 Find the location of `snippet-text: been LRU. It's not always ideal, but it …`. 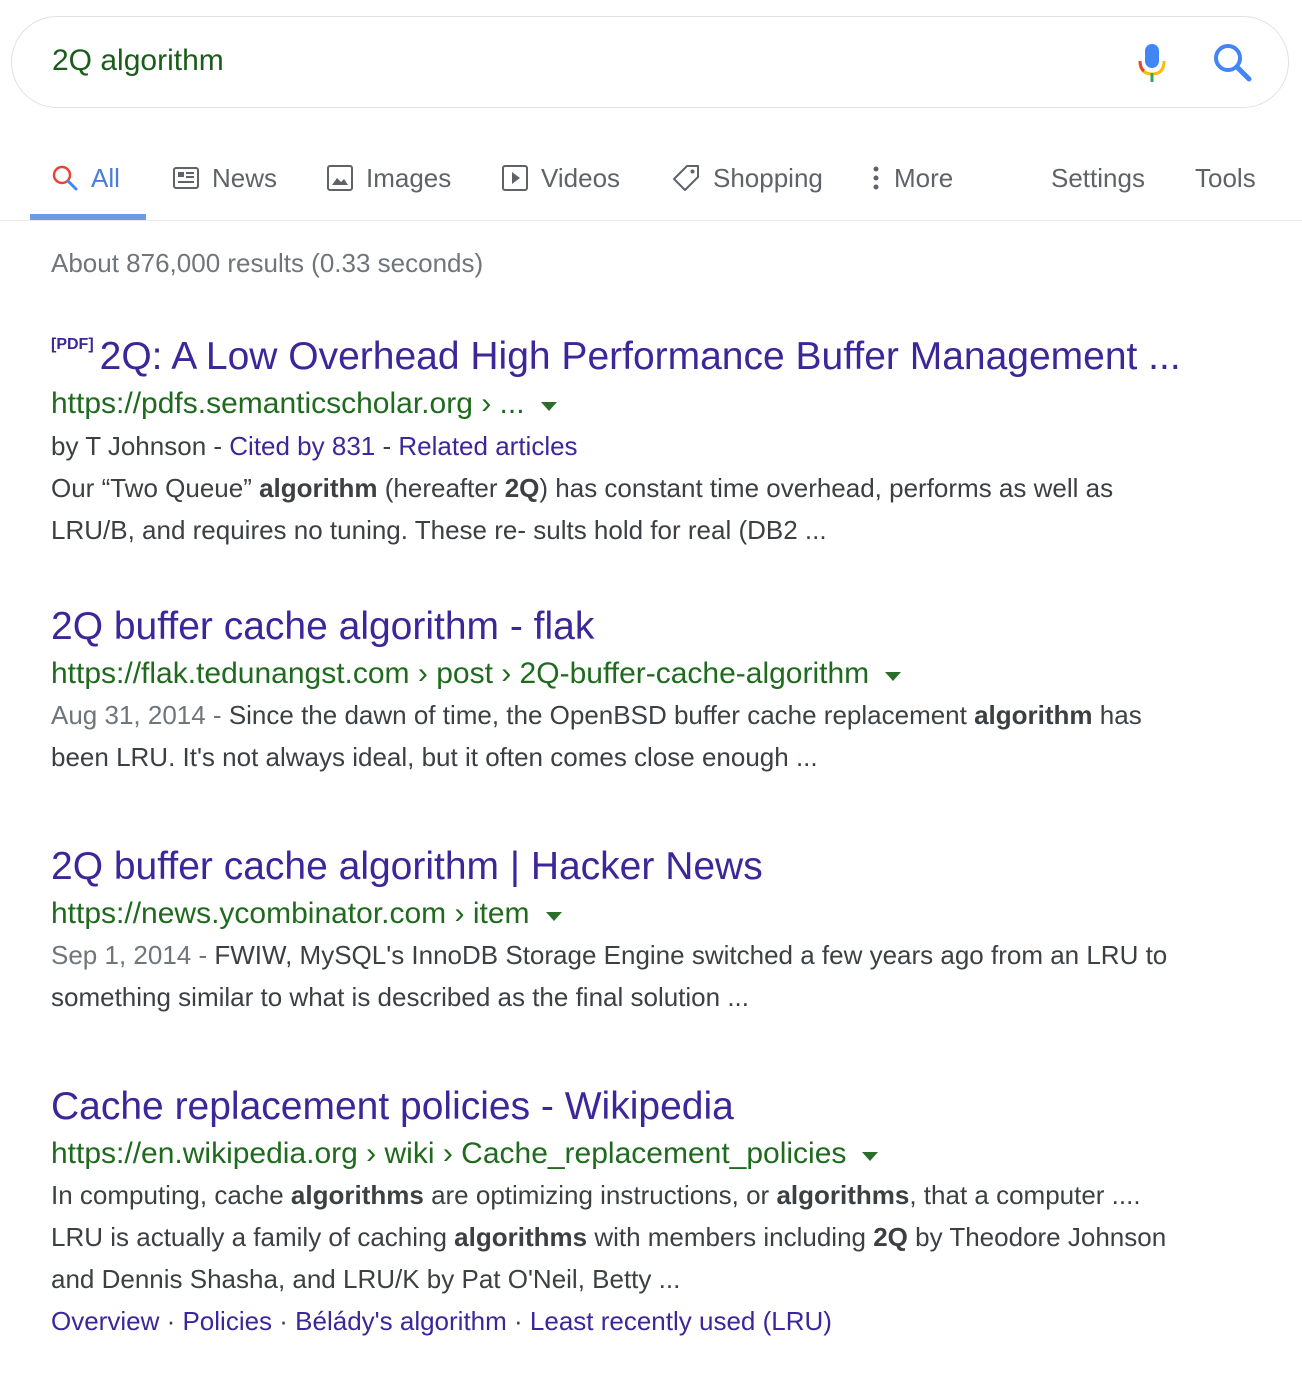

snippet-text: been LRU. It's not always ideal, but it … is located at coordinates (434, 757).